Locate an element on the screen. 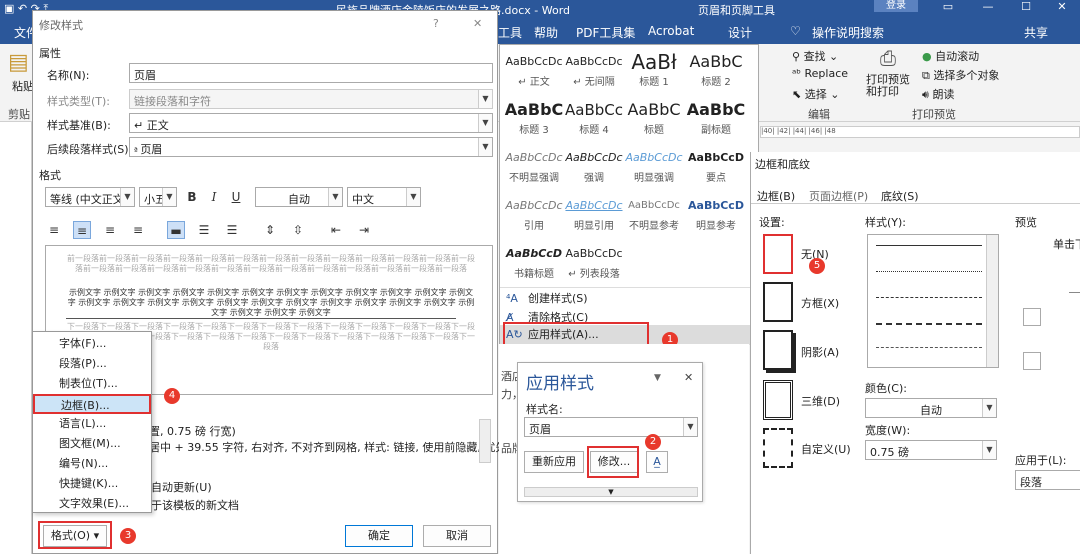  find-button: ⚲ 查找 ⌄ is located at coordinates (815, 56).